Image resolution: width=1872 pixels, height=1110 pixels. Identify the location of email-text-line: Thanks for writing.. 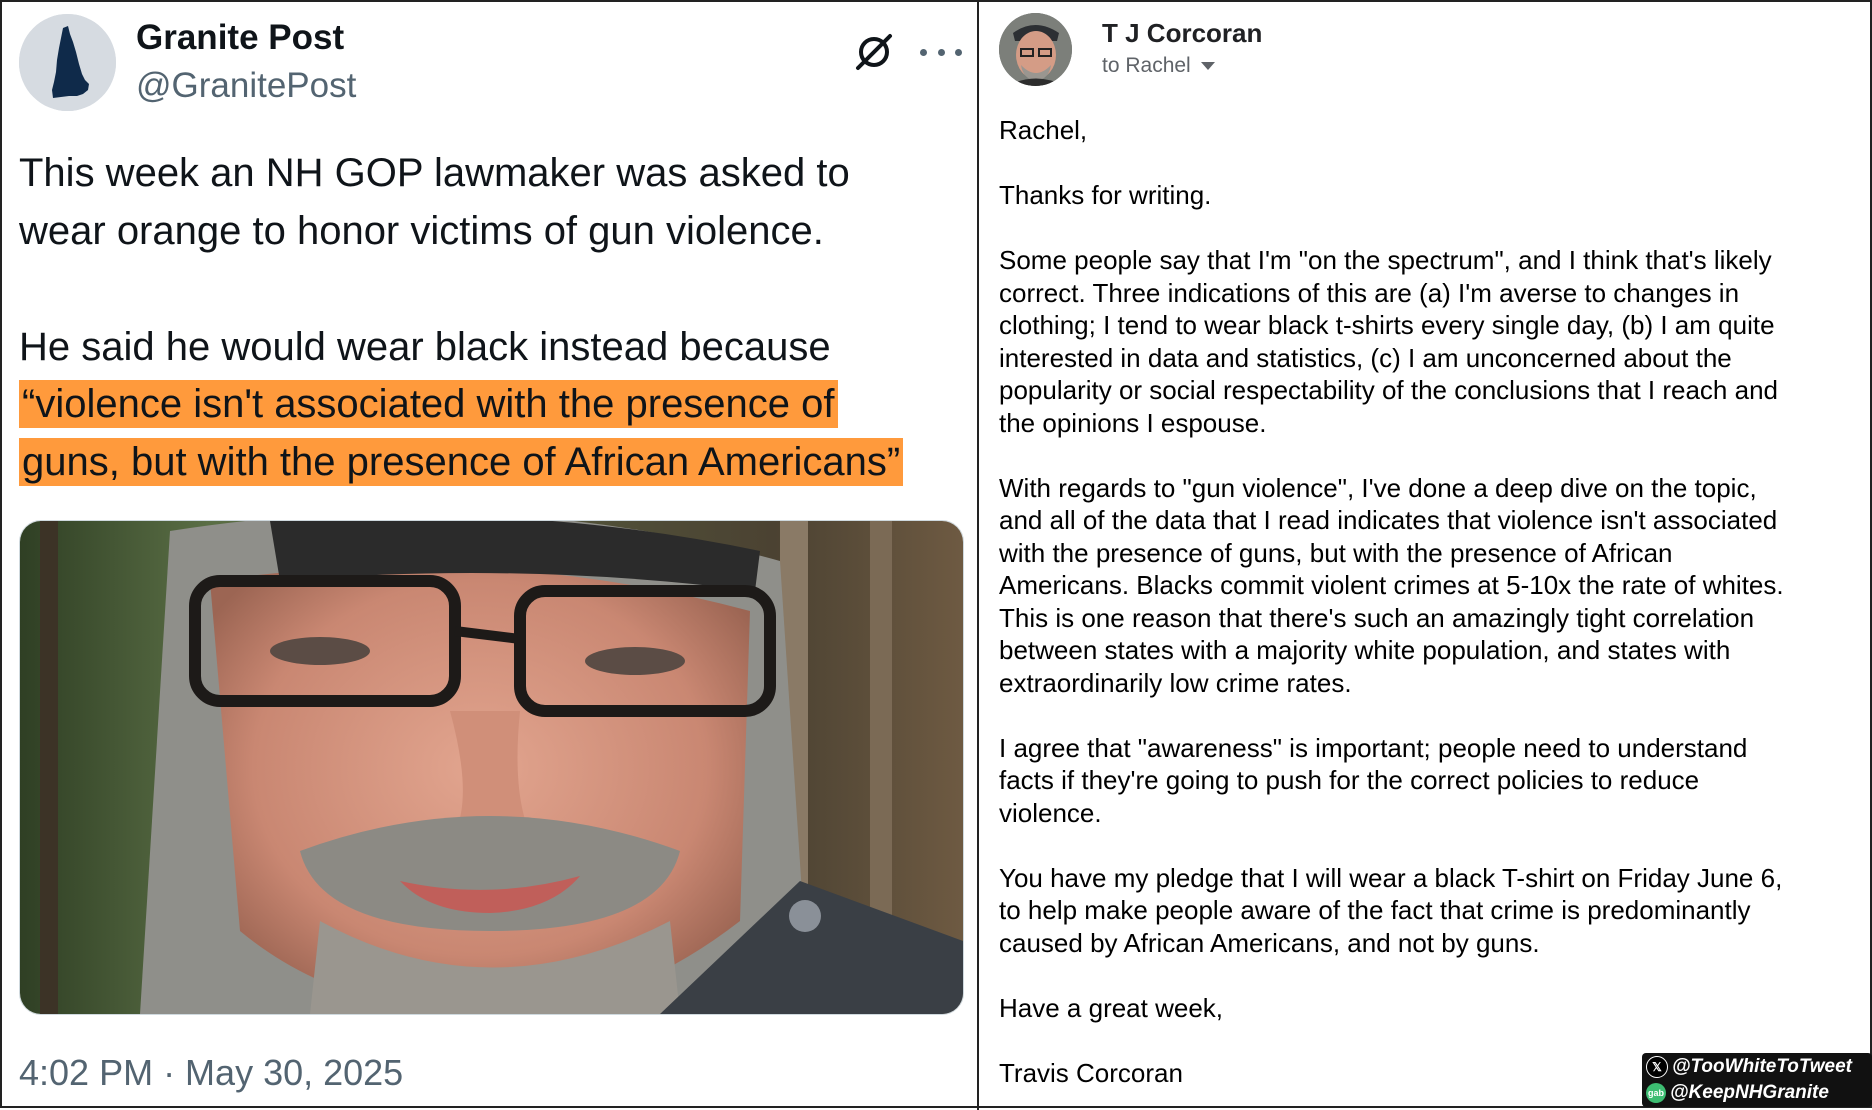
(1105, 195).